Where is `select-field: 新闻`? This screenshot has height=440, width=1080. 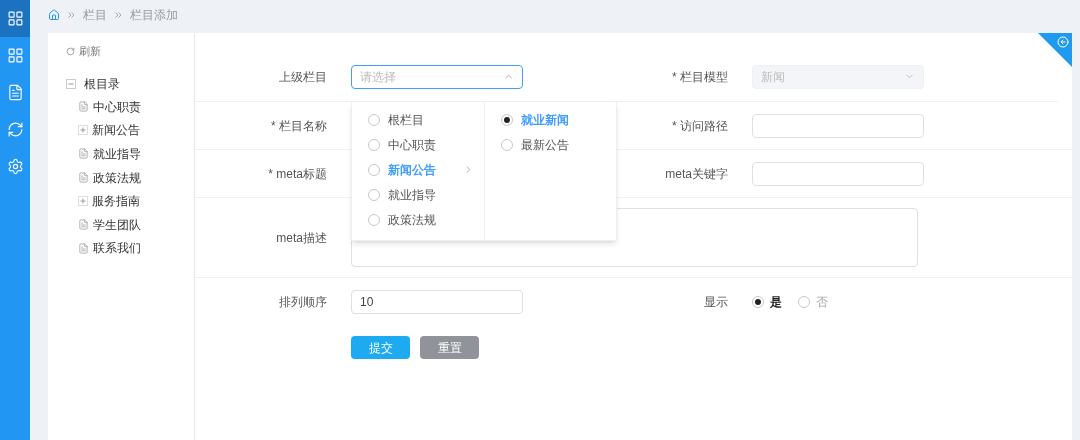
select-field: 新闻 is located at coordinates (838, 76).